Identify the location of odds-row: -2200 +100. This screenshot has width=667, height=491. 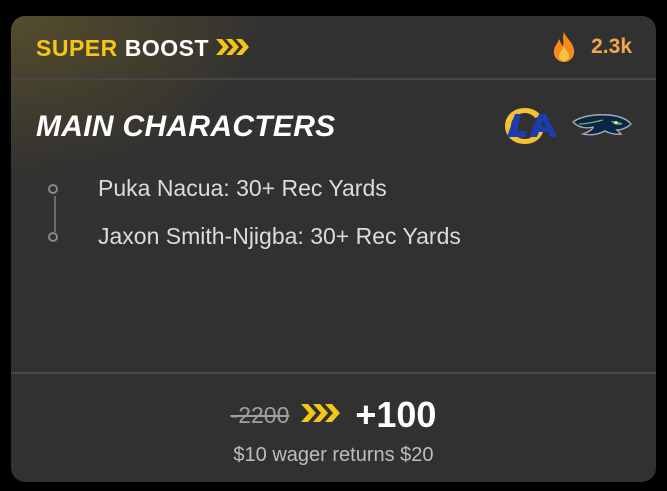
(333, 415).